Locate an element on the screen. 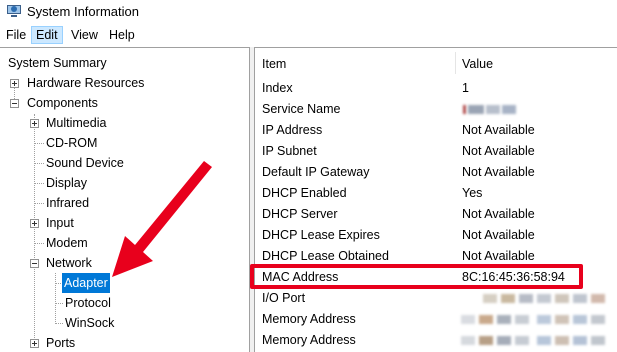 This screenshot has width=617, height=352. cell-item: DHCP Lease Expires is located at coordinates (321, 235).